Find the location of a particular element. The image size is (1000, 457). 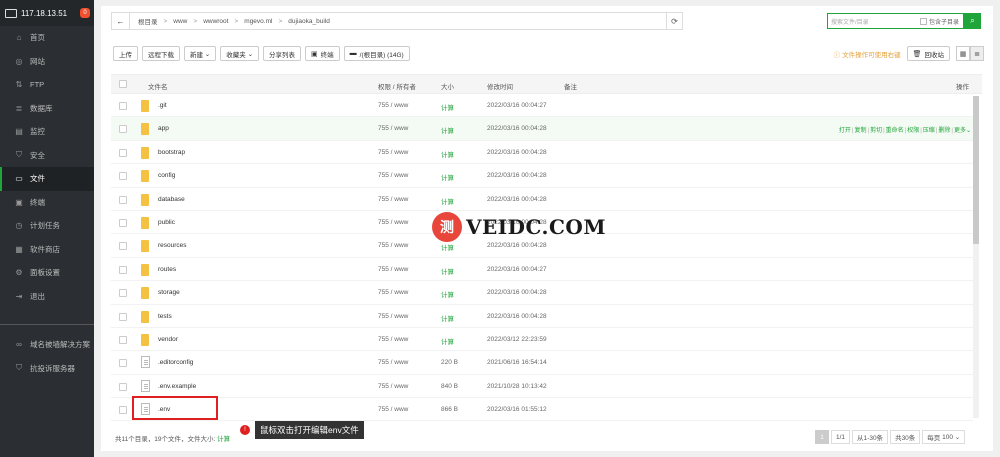

grid-view-button: ▦ is located at coordinates (963, 53).